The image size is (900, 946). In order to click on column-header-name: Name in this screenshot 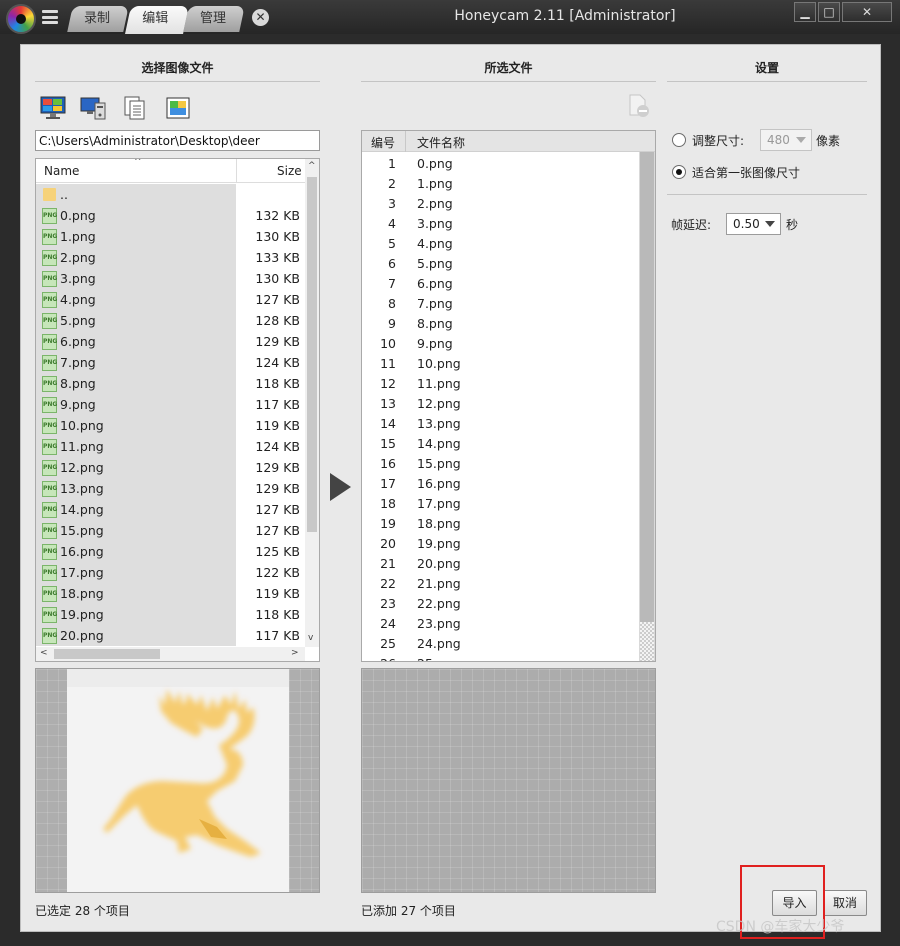, I will do `click(61, 171)`.